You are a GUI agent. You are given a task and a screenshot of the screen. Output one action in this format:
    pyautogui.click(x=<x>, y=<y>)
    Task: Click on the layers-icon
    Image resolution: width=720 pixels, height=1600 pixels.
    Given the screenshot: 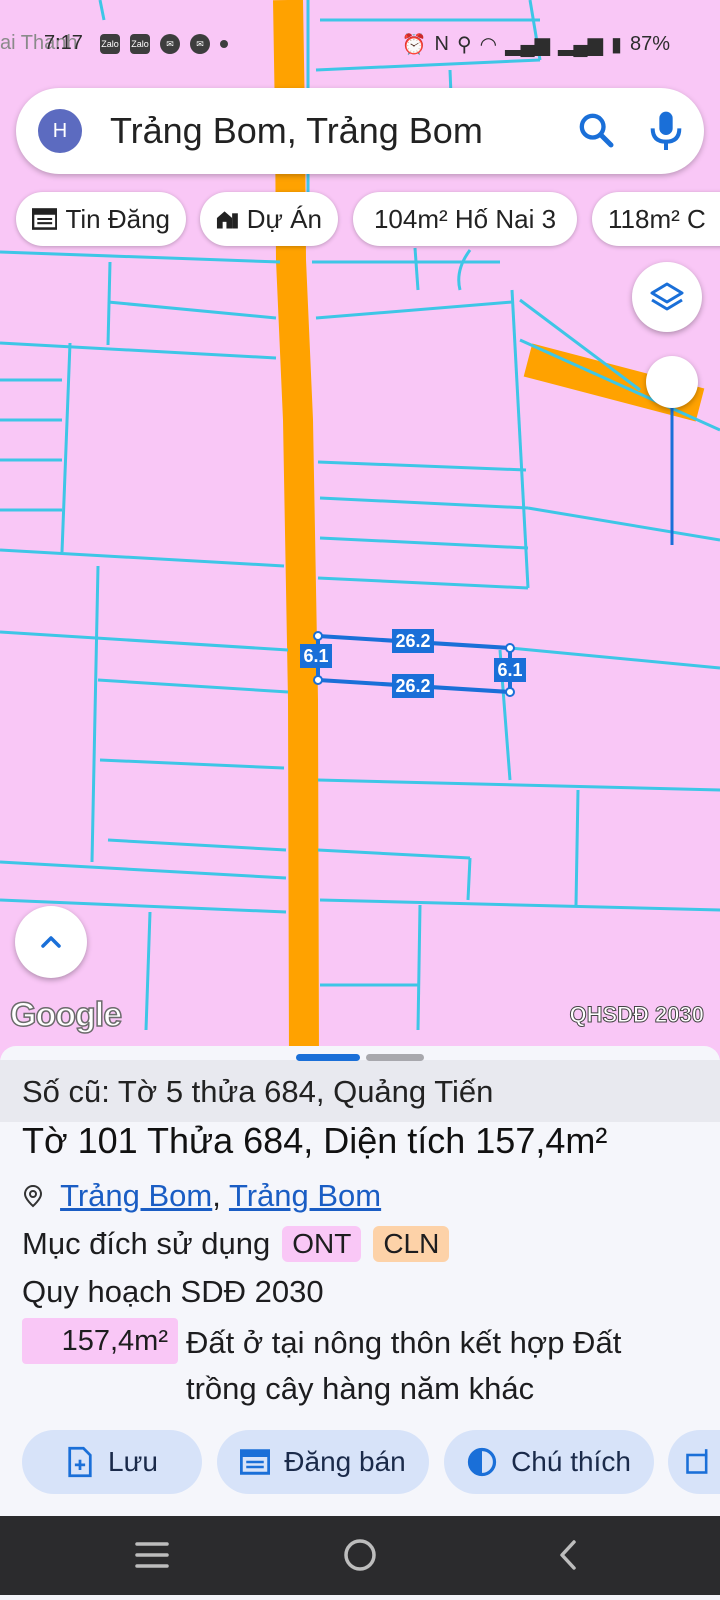 What is the action you would take?
    pyautogui.click(x=667, y=296)
    